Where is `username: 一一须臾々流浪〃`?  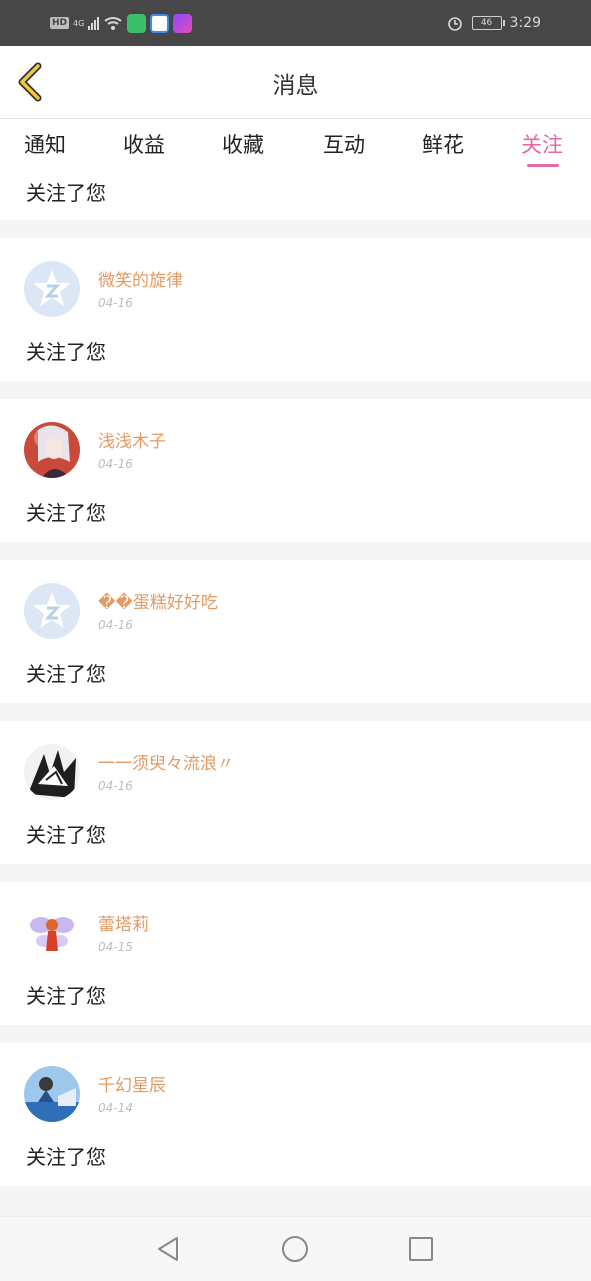
username: 一一须臾々流浪〃 is located at coordinates (166, 761).